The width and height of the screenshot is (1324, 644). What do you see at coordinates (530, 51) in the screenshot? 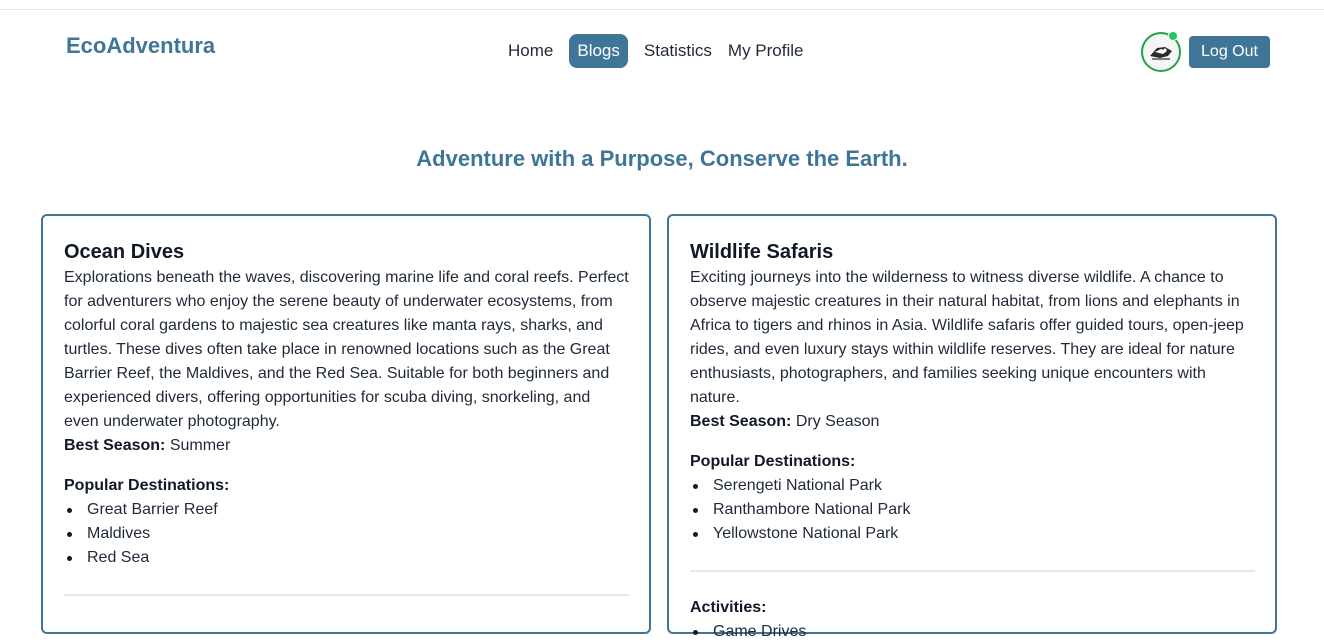
I see `nav-home: Home` at bounding box center [530, 51].